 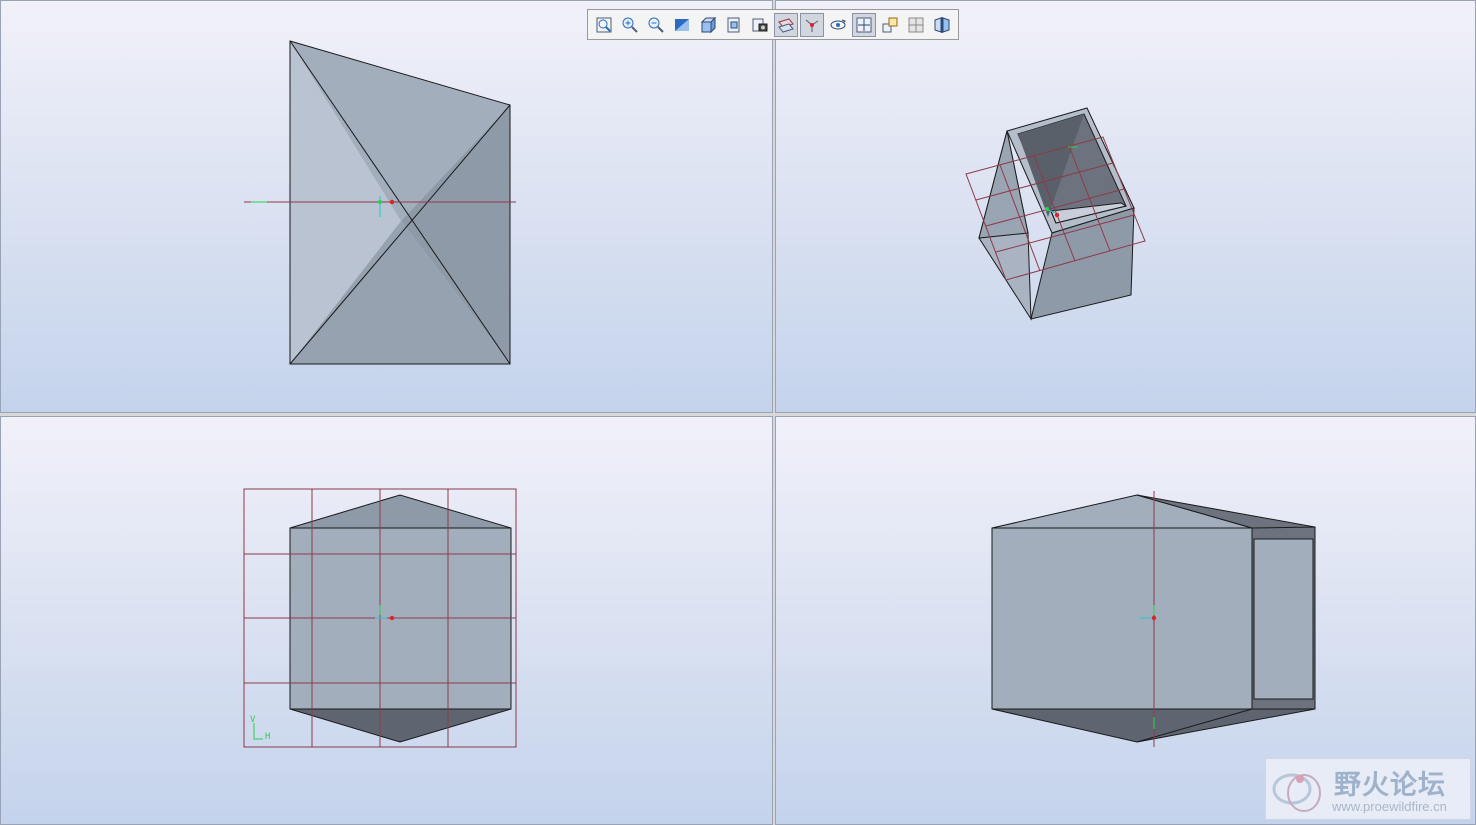 I want to click on axis-label-h: H, so click(x=268, y=737).